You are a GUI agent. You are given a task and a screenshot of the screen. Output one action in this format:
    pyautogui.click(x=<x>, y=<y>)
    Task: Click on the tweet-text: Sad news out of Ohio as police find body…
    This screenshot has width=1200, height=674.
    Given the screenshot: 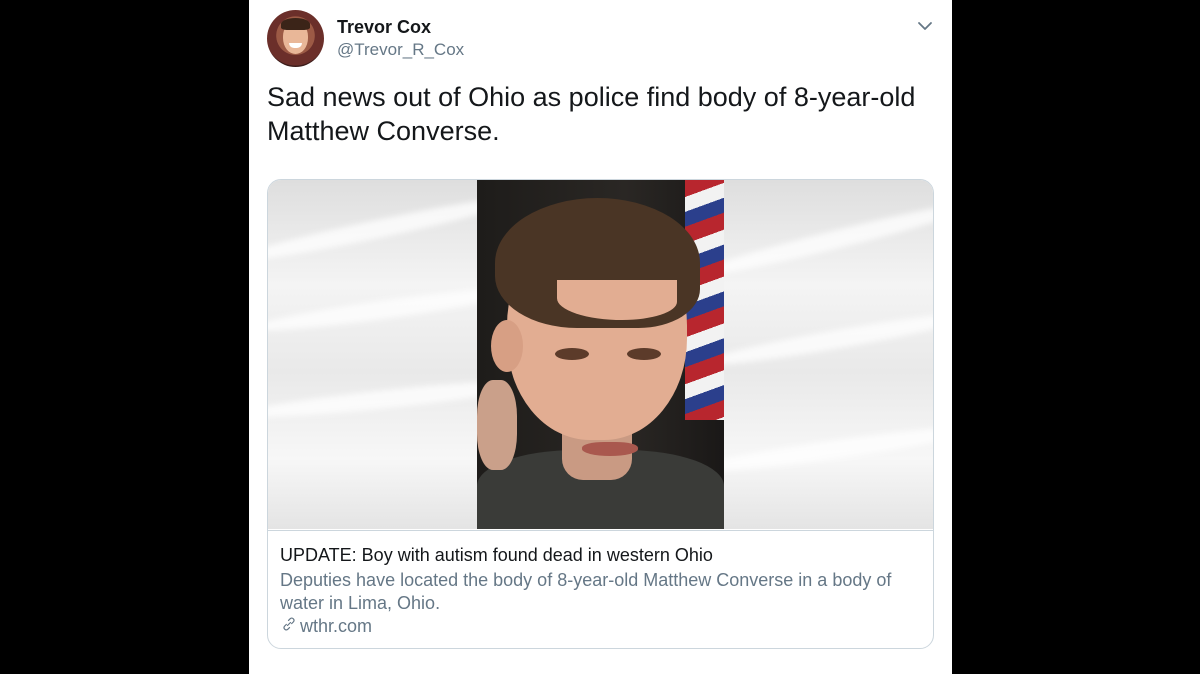 What is the action you would take?
    pyautogui.click(x=591, y=114)
    